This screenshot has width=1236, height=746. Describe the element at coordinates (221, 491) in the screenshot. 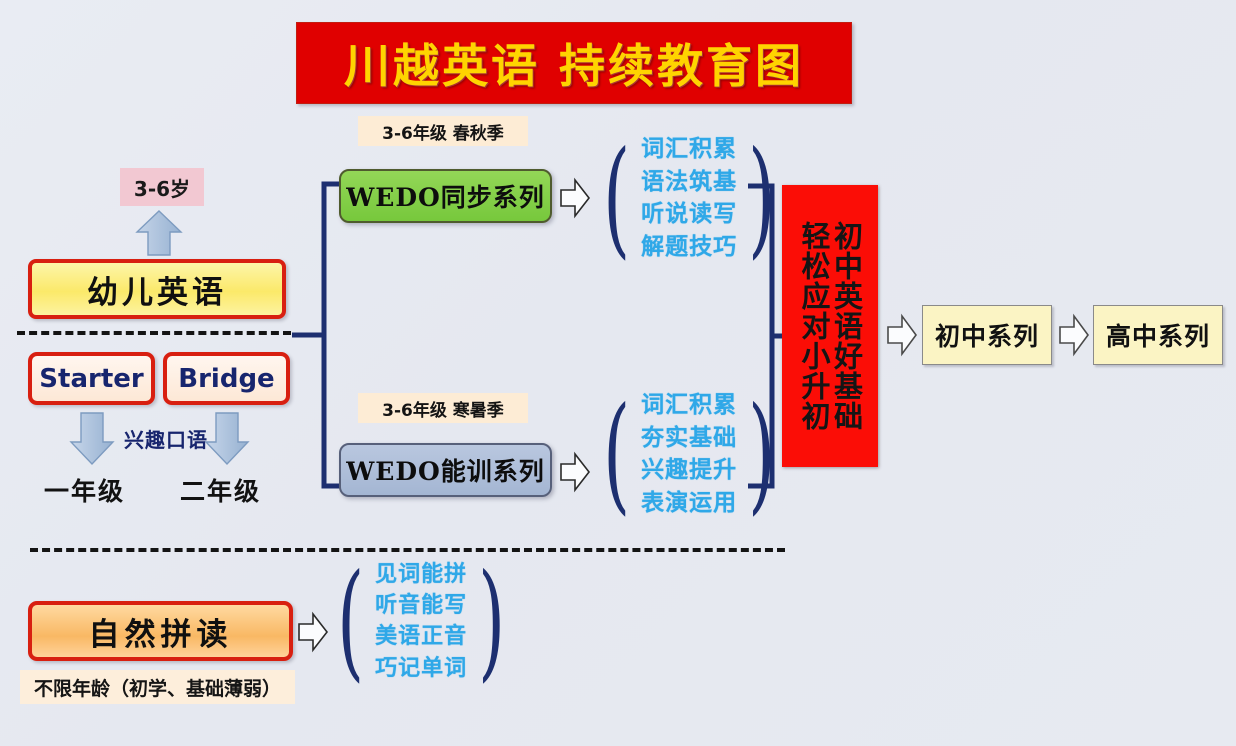

I see `grade-label-2: 二年级` at that location.